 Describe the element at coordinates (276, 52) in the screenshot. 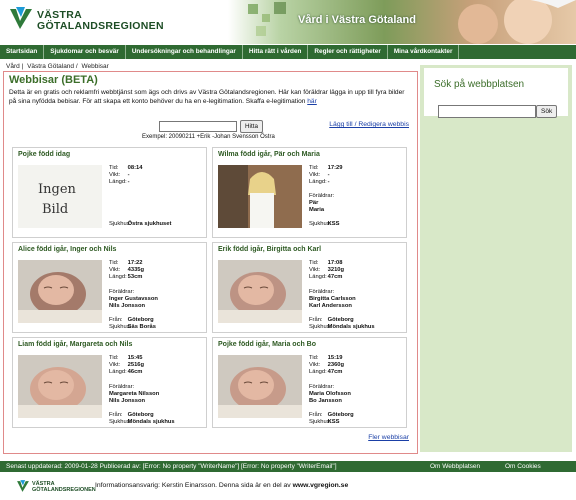

I see `nav-item-hitta-ratt: Hitta rätt i vården` at that location.